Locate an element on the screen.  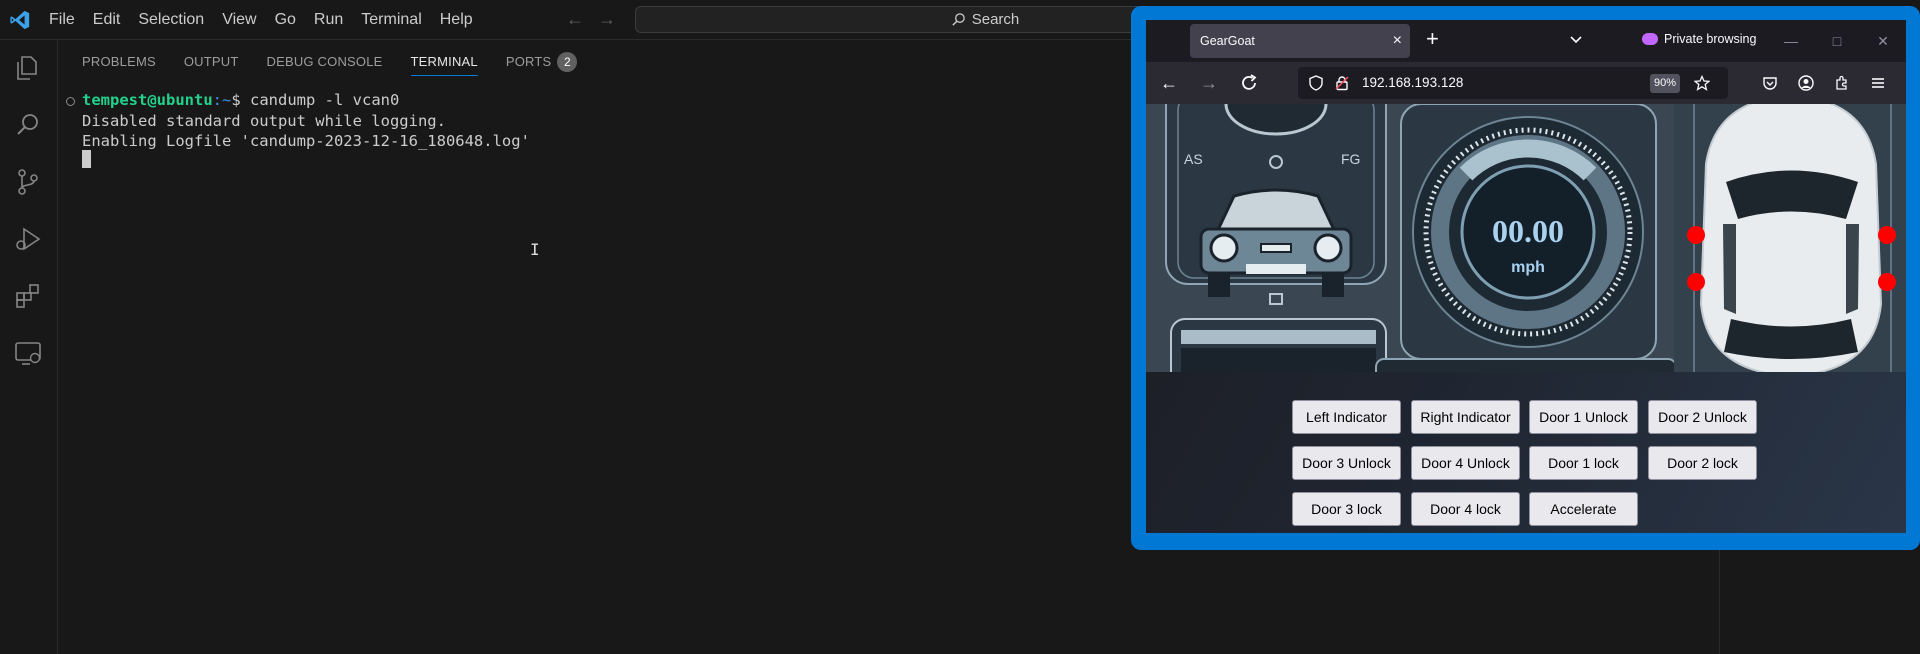
prompt-symbol: $ is located at coordinates (240, 100).